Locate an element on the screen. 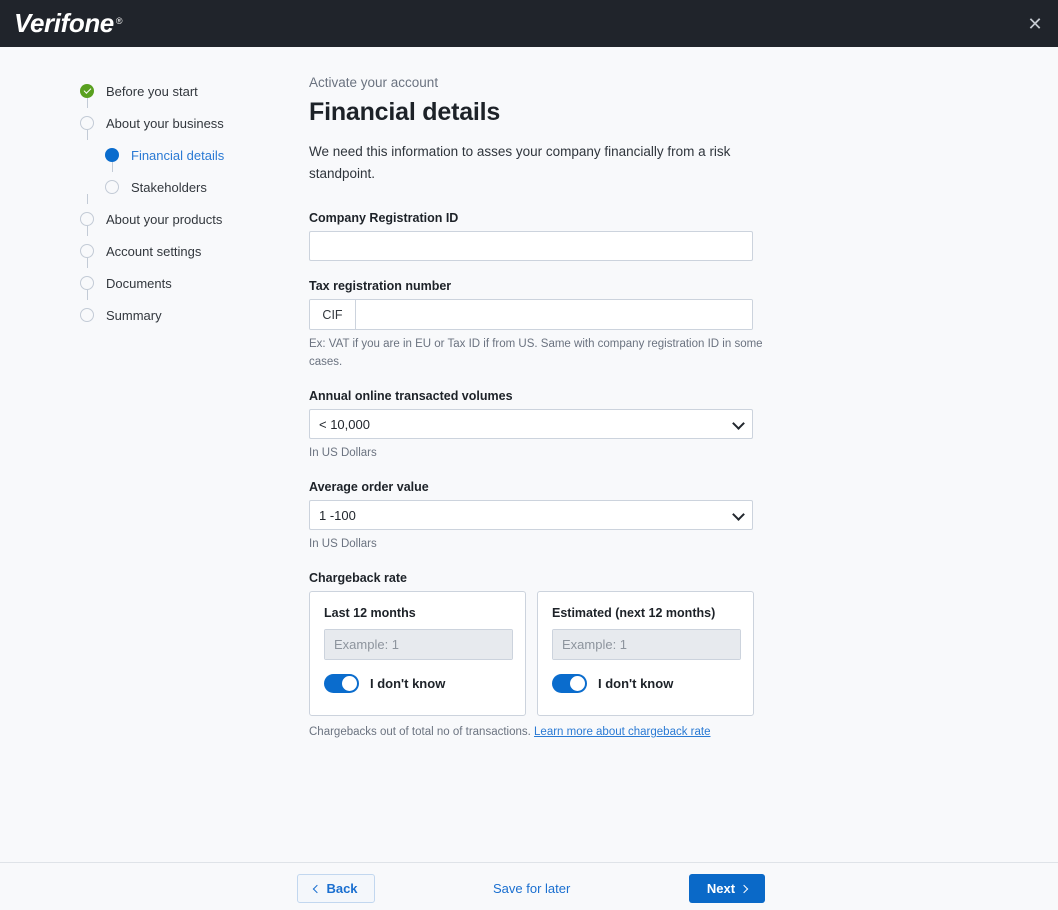 This screenshot has height=910, width=1058. sidebar-step-label: Account settings is located at coordinates (154, 251).